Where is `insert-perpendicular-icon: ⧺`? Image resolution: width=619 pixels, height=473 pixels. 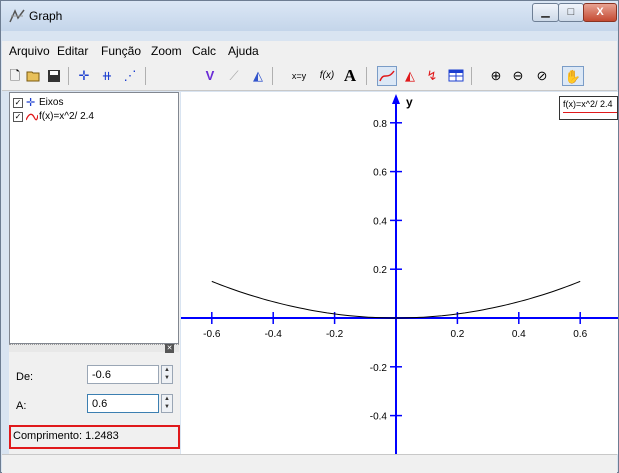
insert-perpendicular-icon: ⧺ is located at coordinates (107, 76).